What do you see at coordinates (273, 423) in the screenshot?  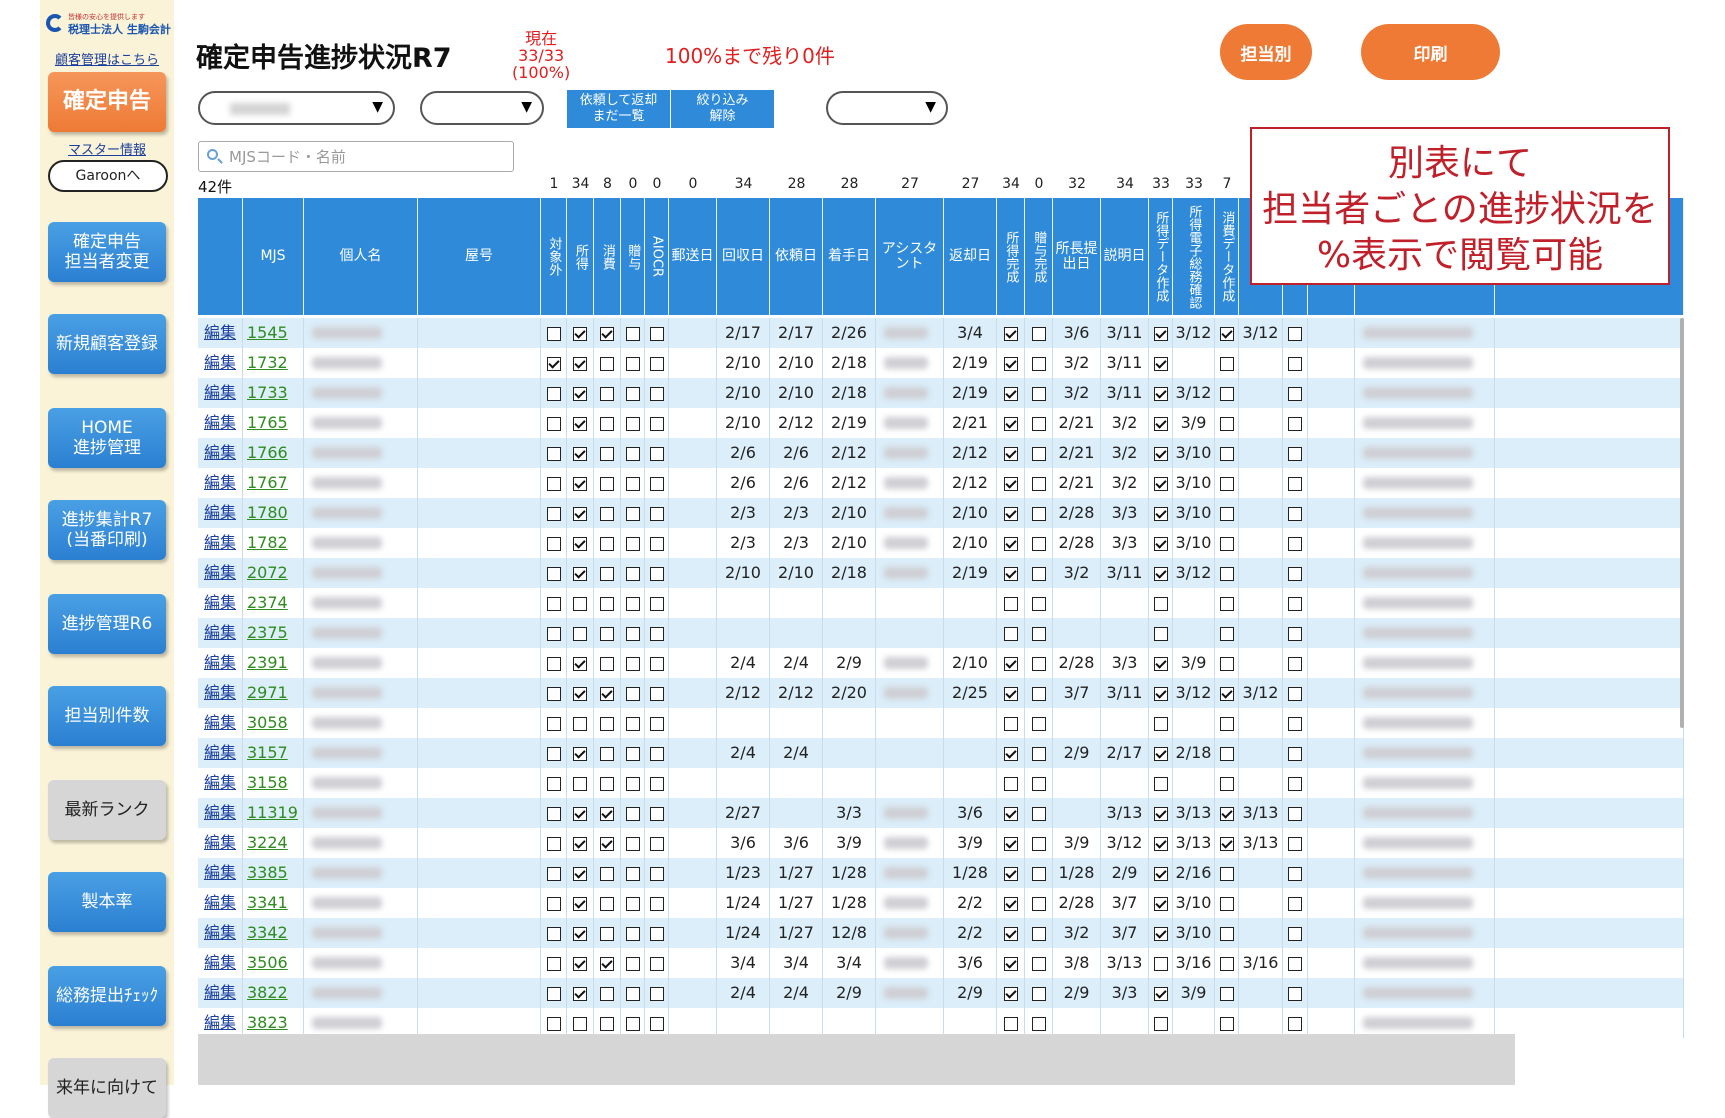 I see `mjs-code-link: 1765` at bounding box center [273, 423].